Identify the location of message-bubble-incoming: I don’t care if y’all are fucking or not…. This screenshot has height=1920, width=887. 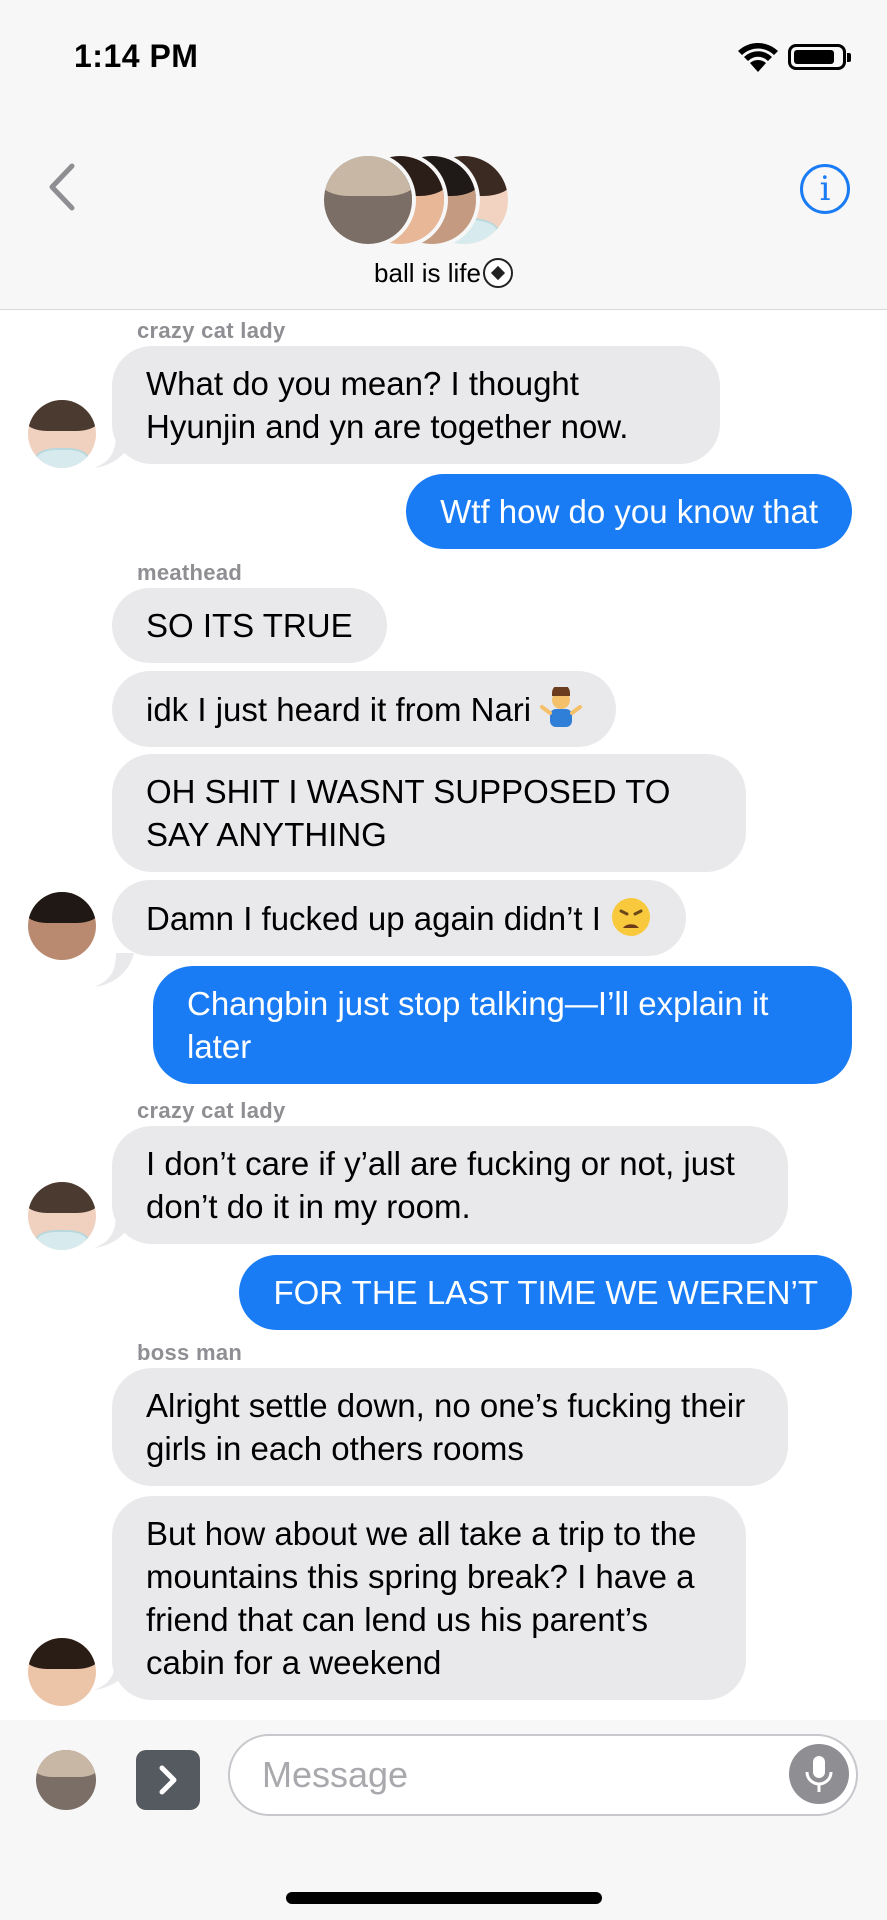
(450, 1185).